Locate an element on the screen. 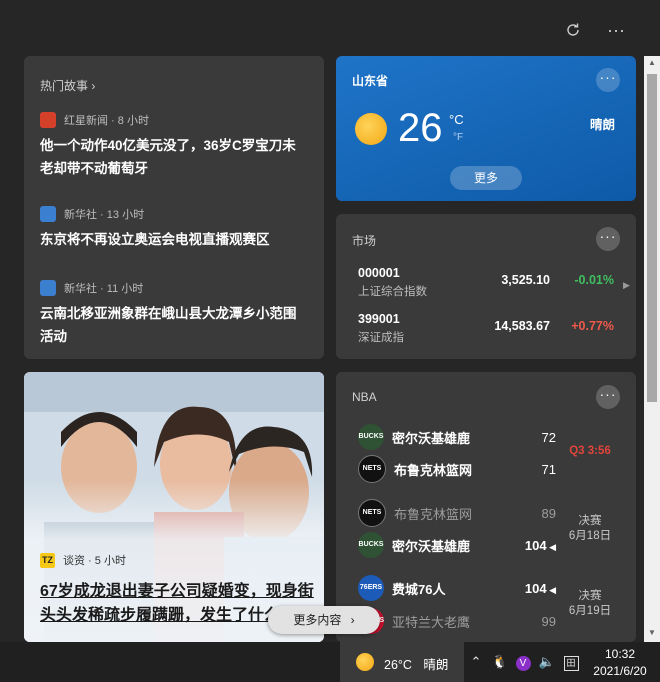 The width and height of the screenshot is (660, 682). scroll-up-icon: ▲ is located at coordinates (652, 62).